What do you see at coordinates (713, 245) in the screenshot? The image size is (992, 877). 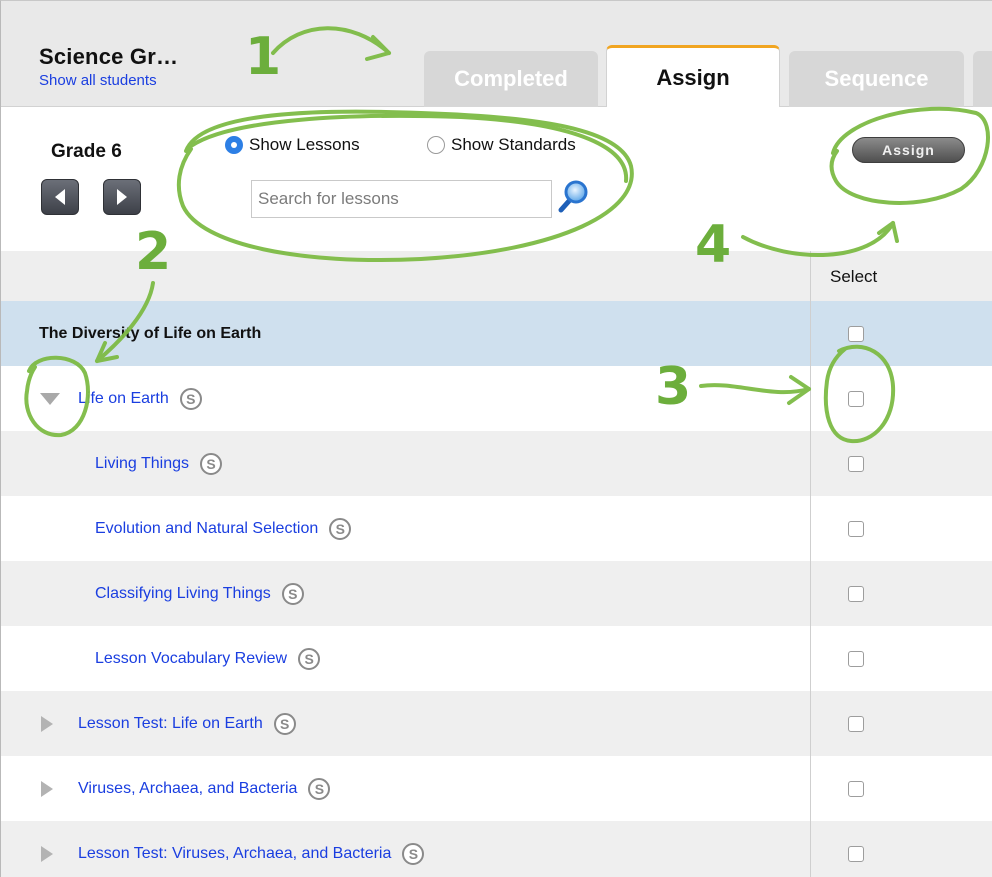 I see `annotation-number-4: 4` at bounding box center [713, 245].